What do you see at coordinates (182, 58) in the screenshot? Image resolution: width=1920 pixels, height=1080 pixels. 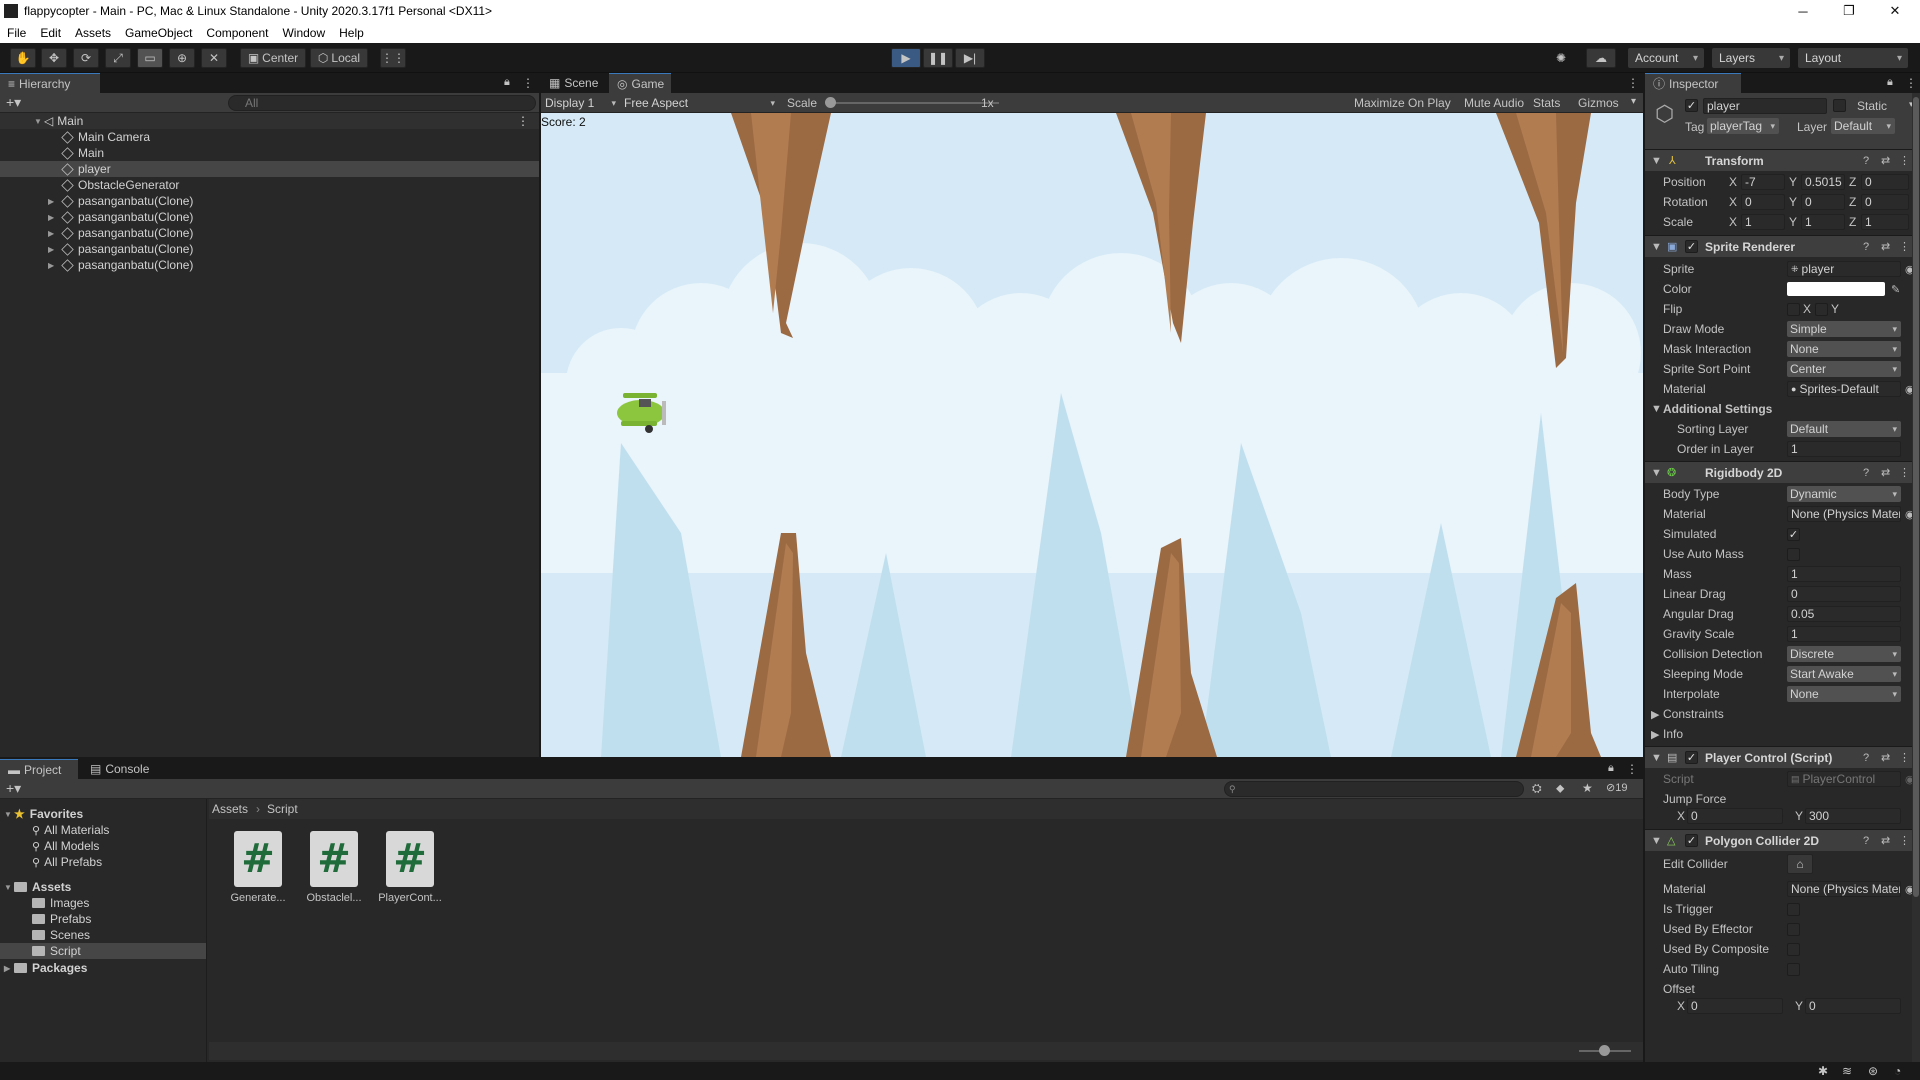 I see `transform-tool-icon: ⊕` at bounding box center [182, 58].